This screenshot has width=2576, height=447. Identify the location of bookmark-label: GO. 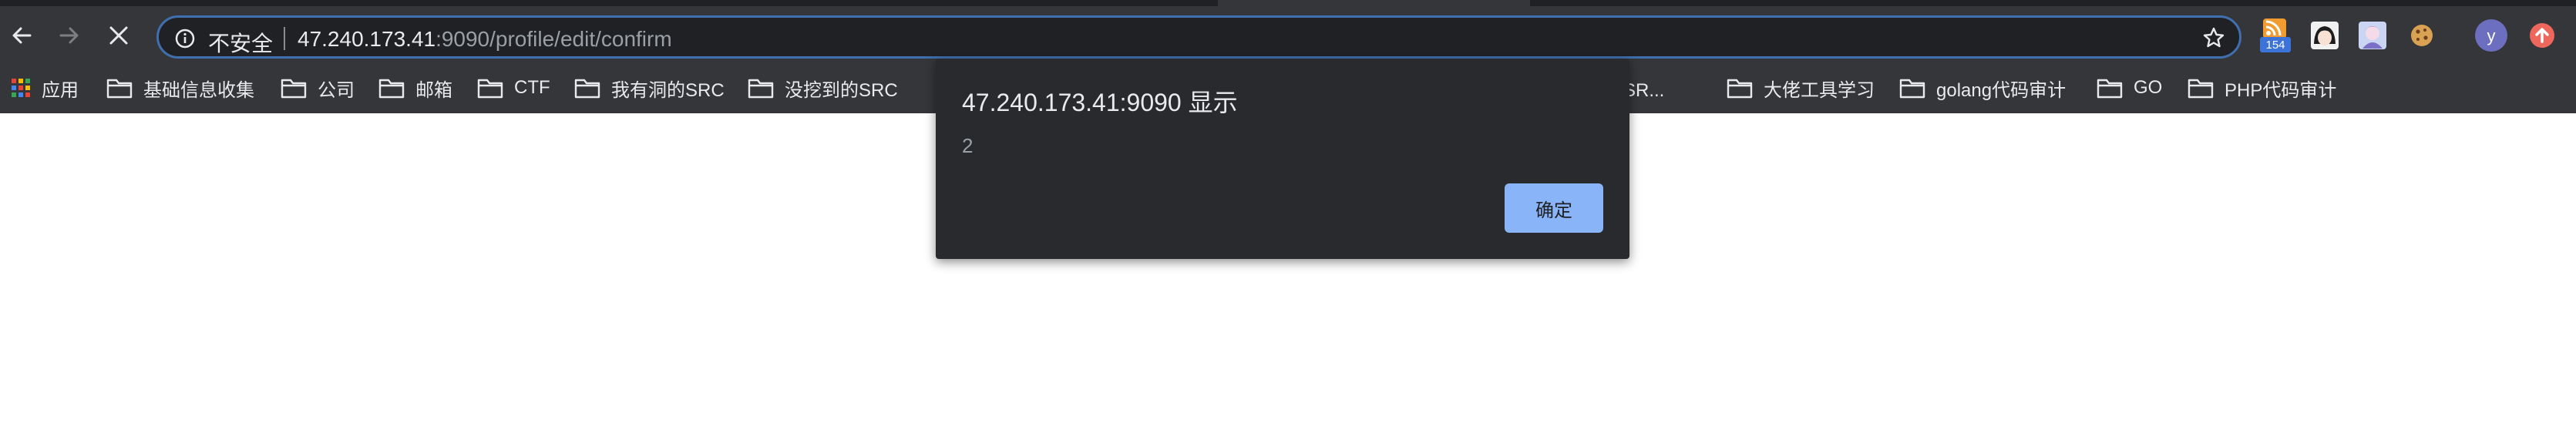
(2148, 88).